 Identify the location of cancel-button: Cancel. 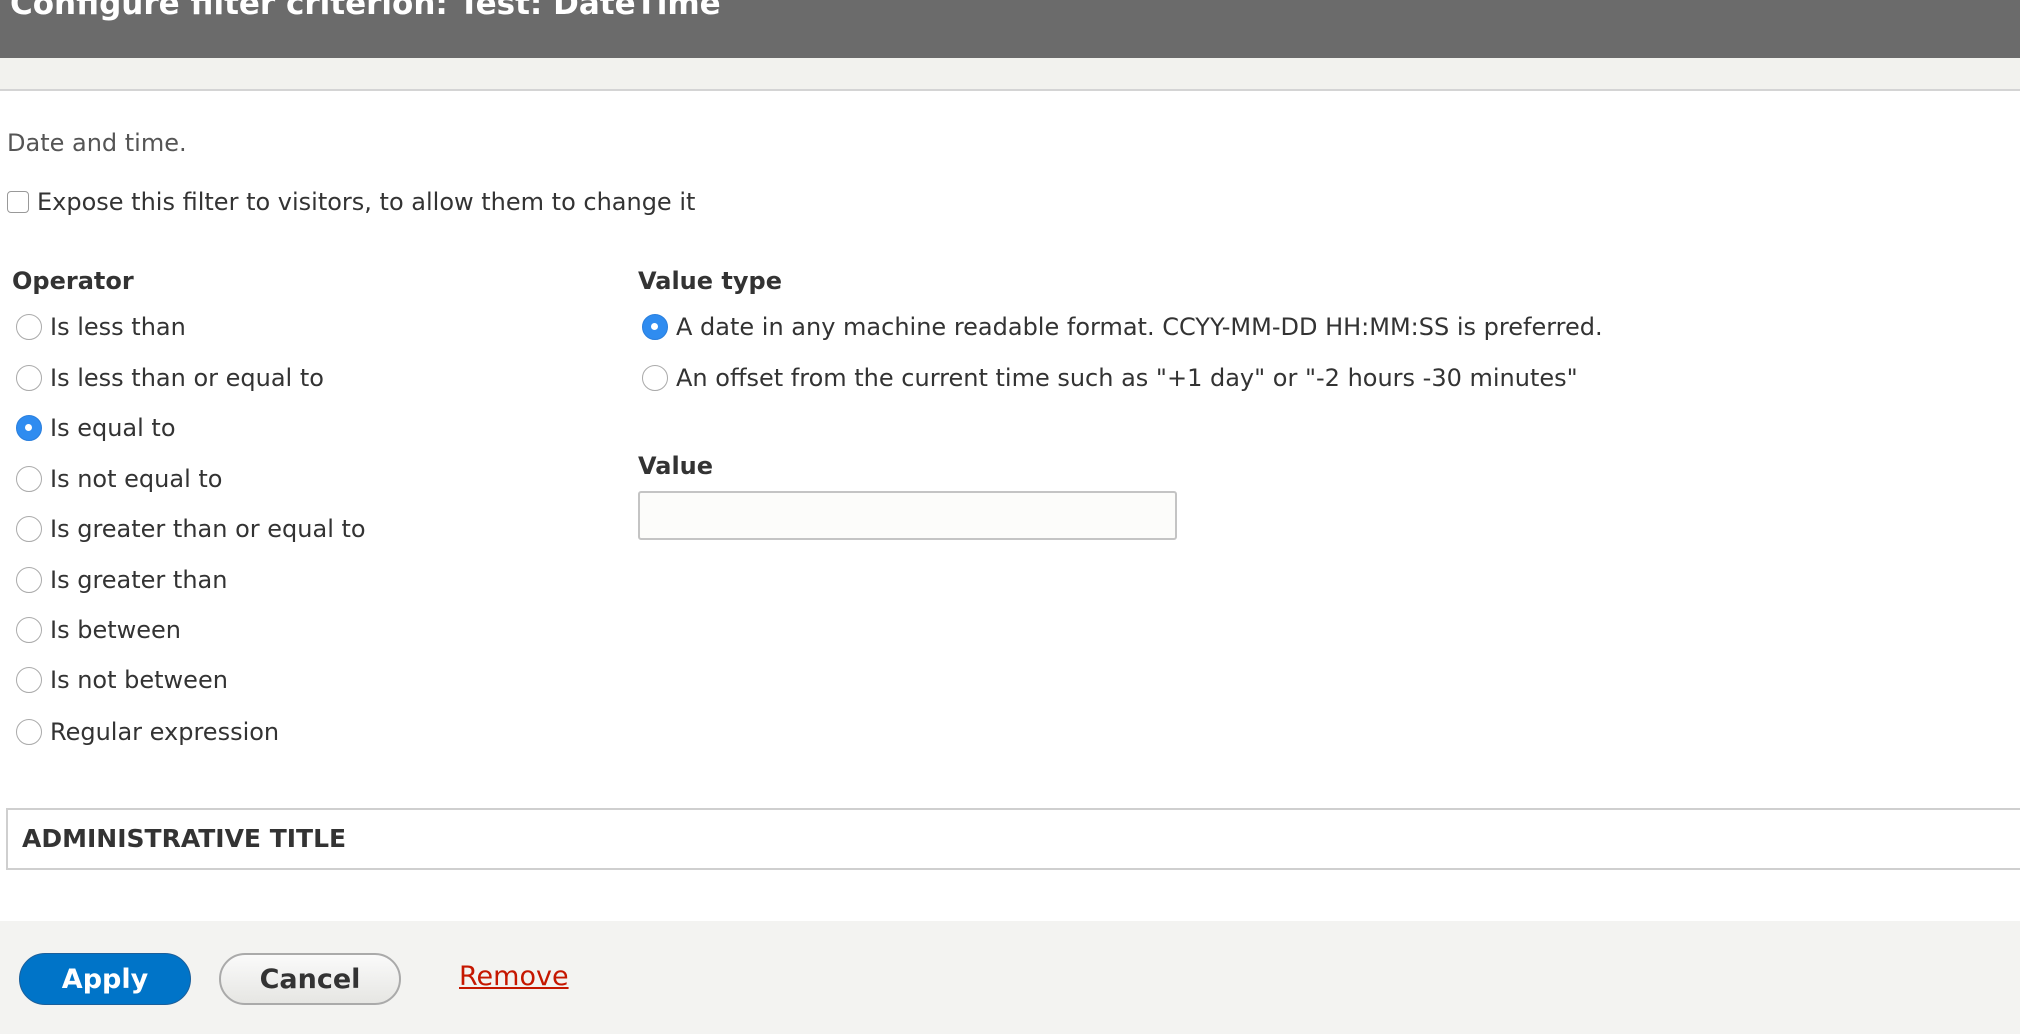
(310, 979).